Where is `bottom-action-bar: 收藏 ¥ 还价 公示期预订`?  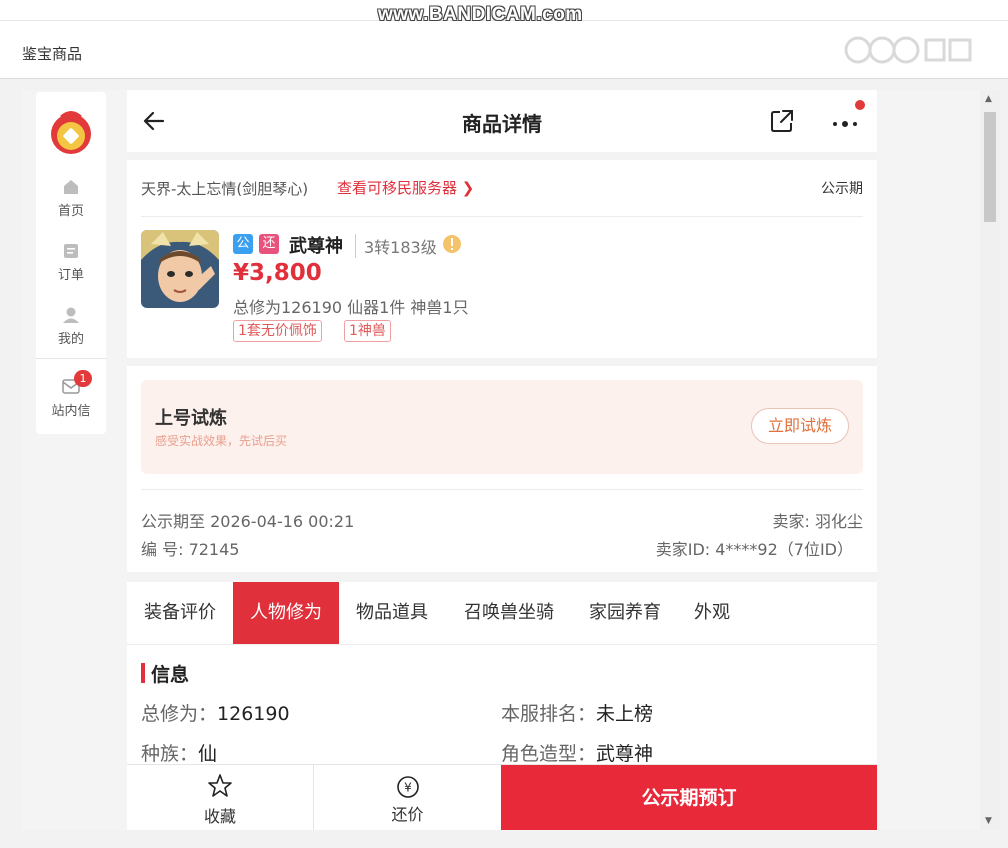
bottom-action-bar: 收藏 ¥ 还价 公示期预订 is located at coordinates (502, 797).